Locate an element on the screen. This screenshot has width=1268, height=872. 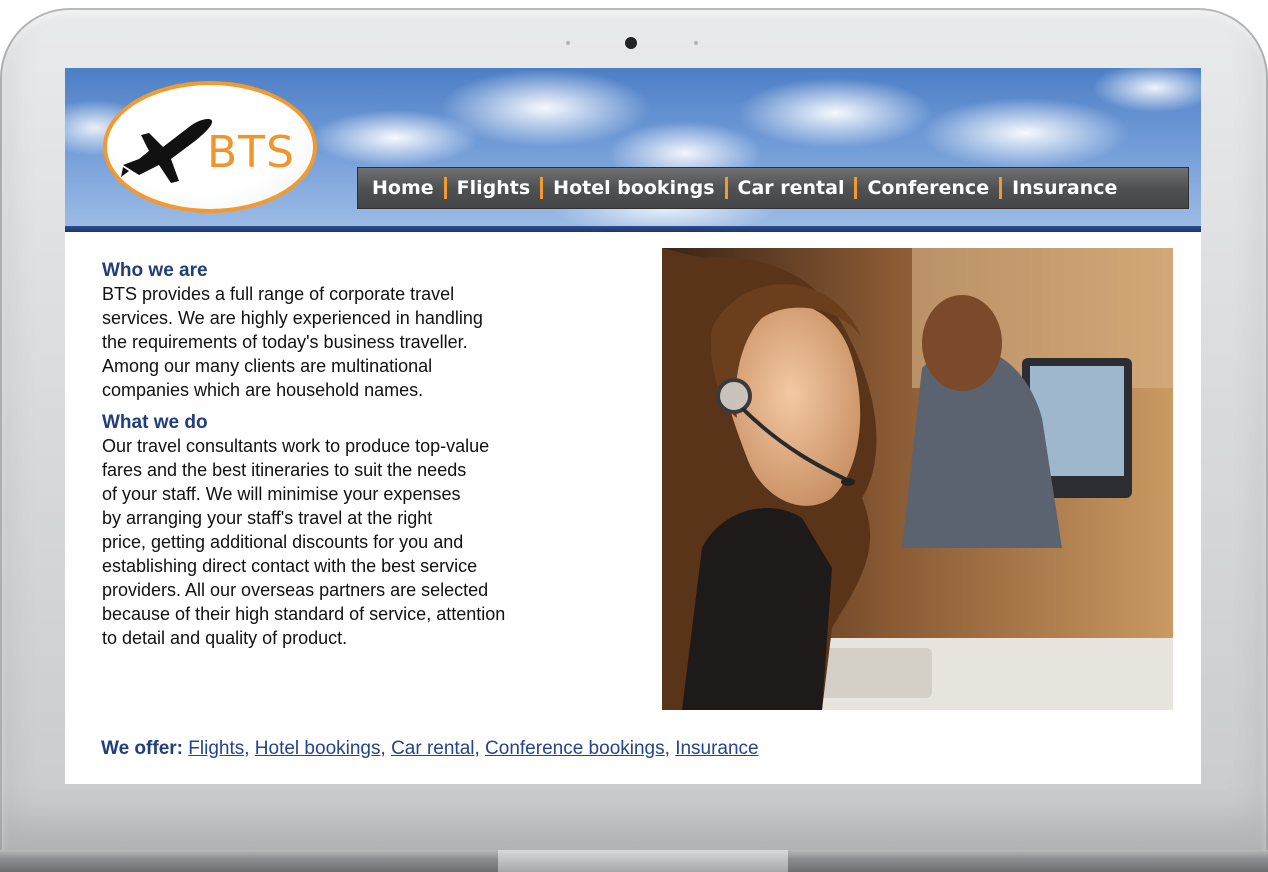
sensor-dot-left is located at coordinates (568, 43).